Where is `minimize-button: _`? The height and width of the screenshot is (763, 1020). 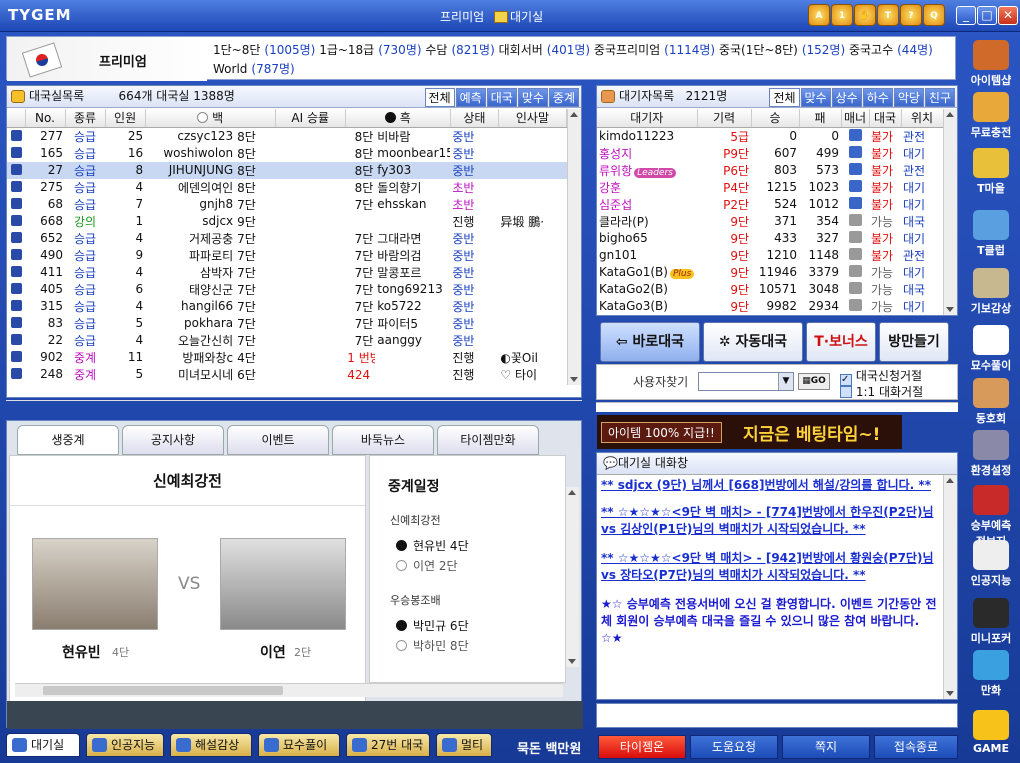 minimize-button: _ is located at coordinates (966, 15).